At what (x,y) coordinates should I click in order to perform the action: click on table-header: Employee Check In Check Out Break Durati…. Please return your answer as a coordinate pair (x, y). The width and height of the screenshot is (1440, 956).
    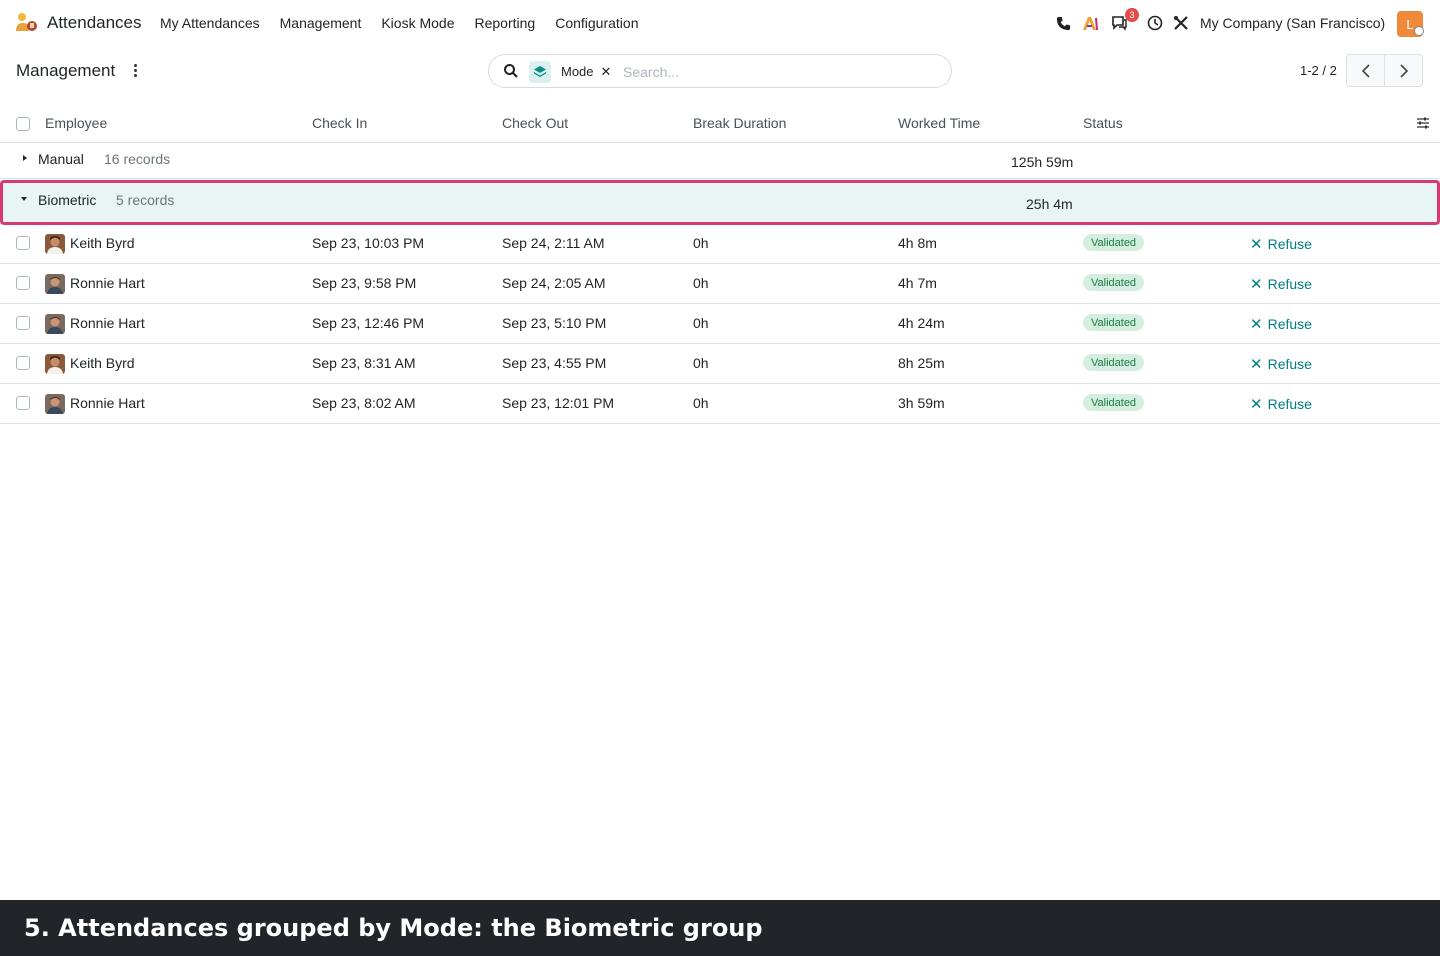
    Looking at the image, I should click on (720, 123).